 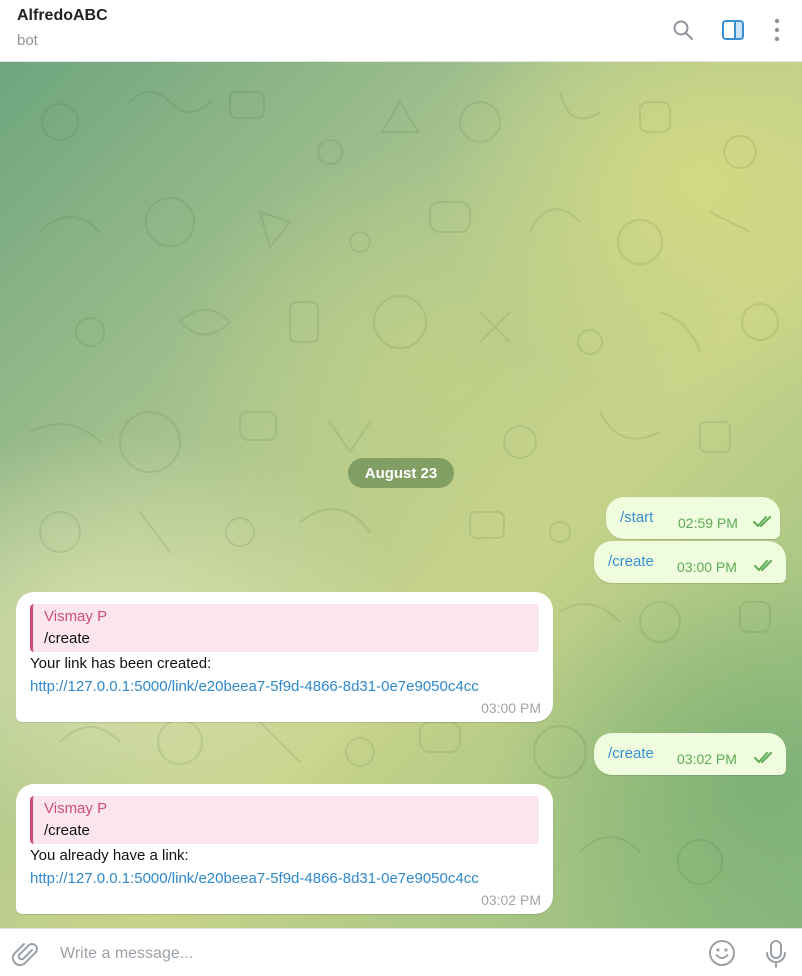 What do you see at coordinates (27, 40) in the screenshot?
I see `chat-status: bot` at bounding box center [27, 40].